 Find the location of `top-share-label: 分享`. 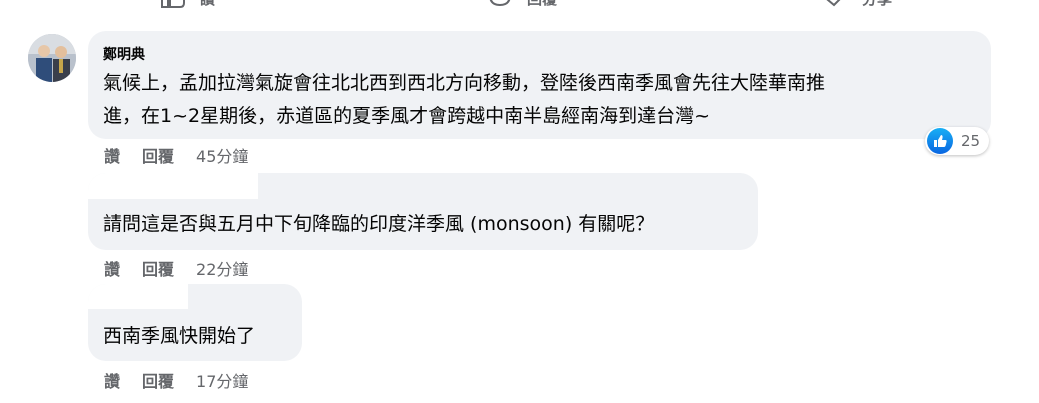

top-share-label: 分享 is located at coordinates (877, 4).